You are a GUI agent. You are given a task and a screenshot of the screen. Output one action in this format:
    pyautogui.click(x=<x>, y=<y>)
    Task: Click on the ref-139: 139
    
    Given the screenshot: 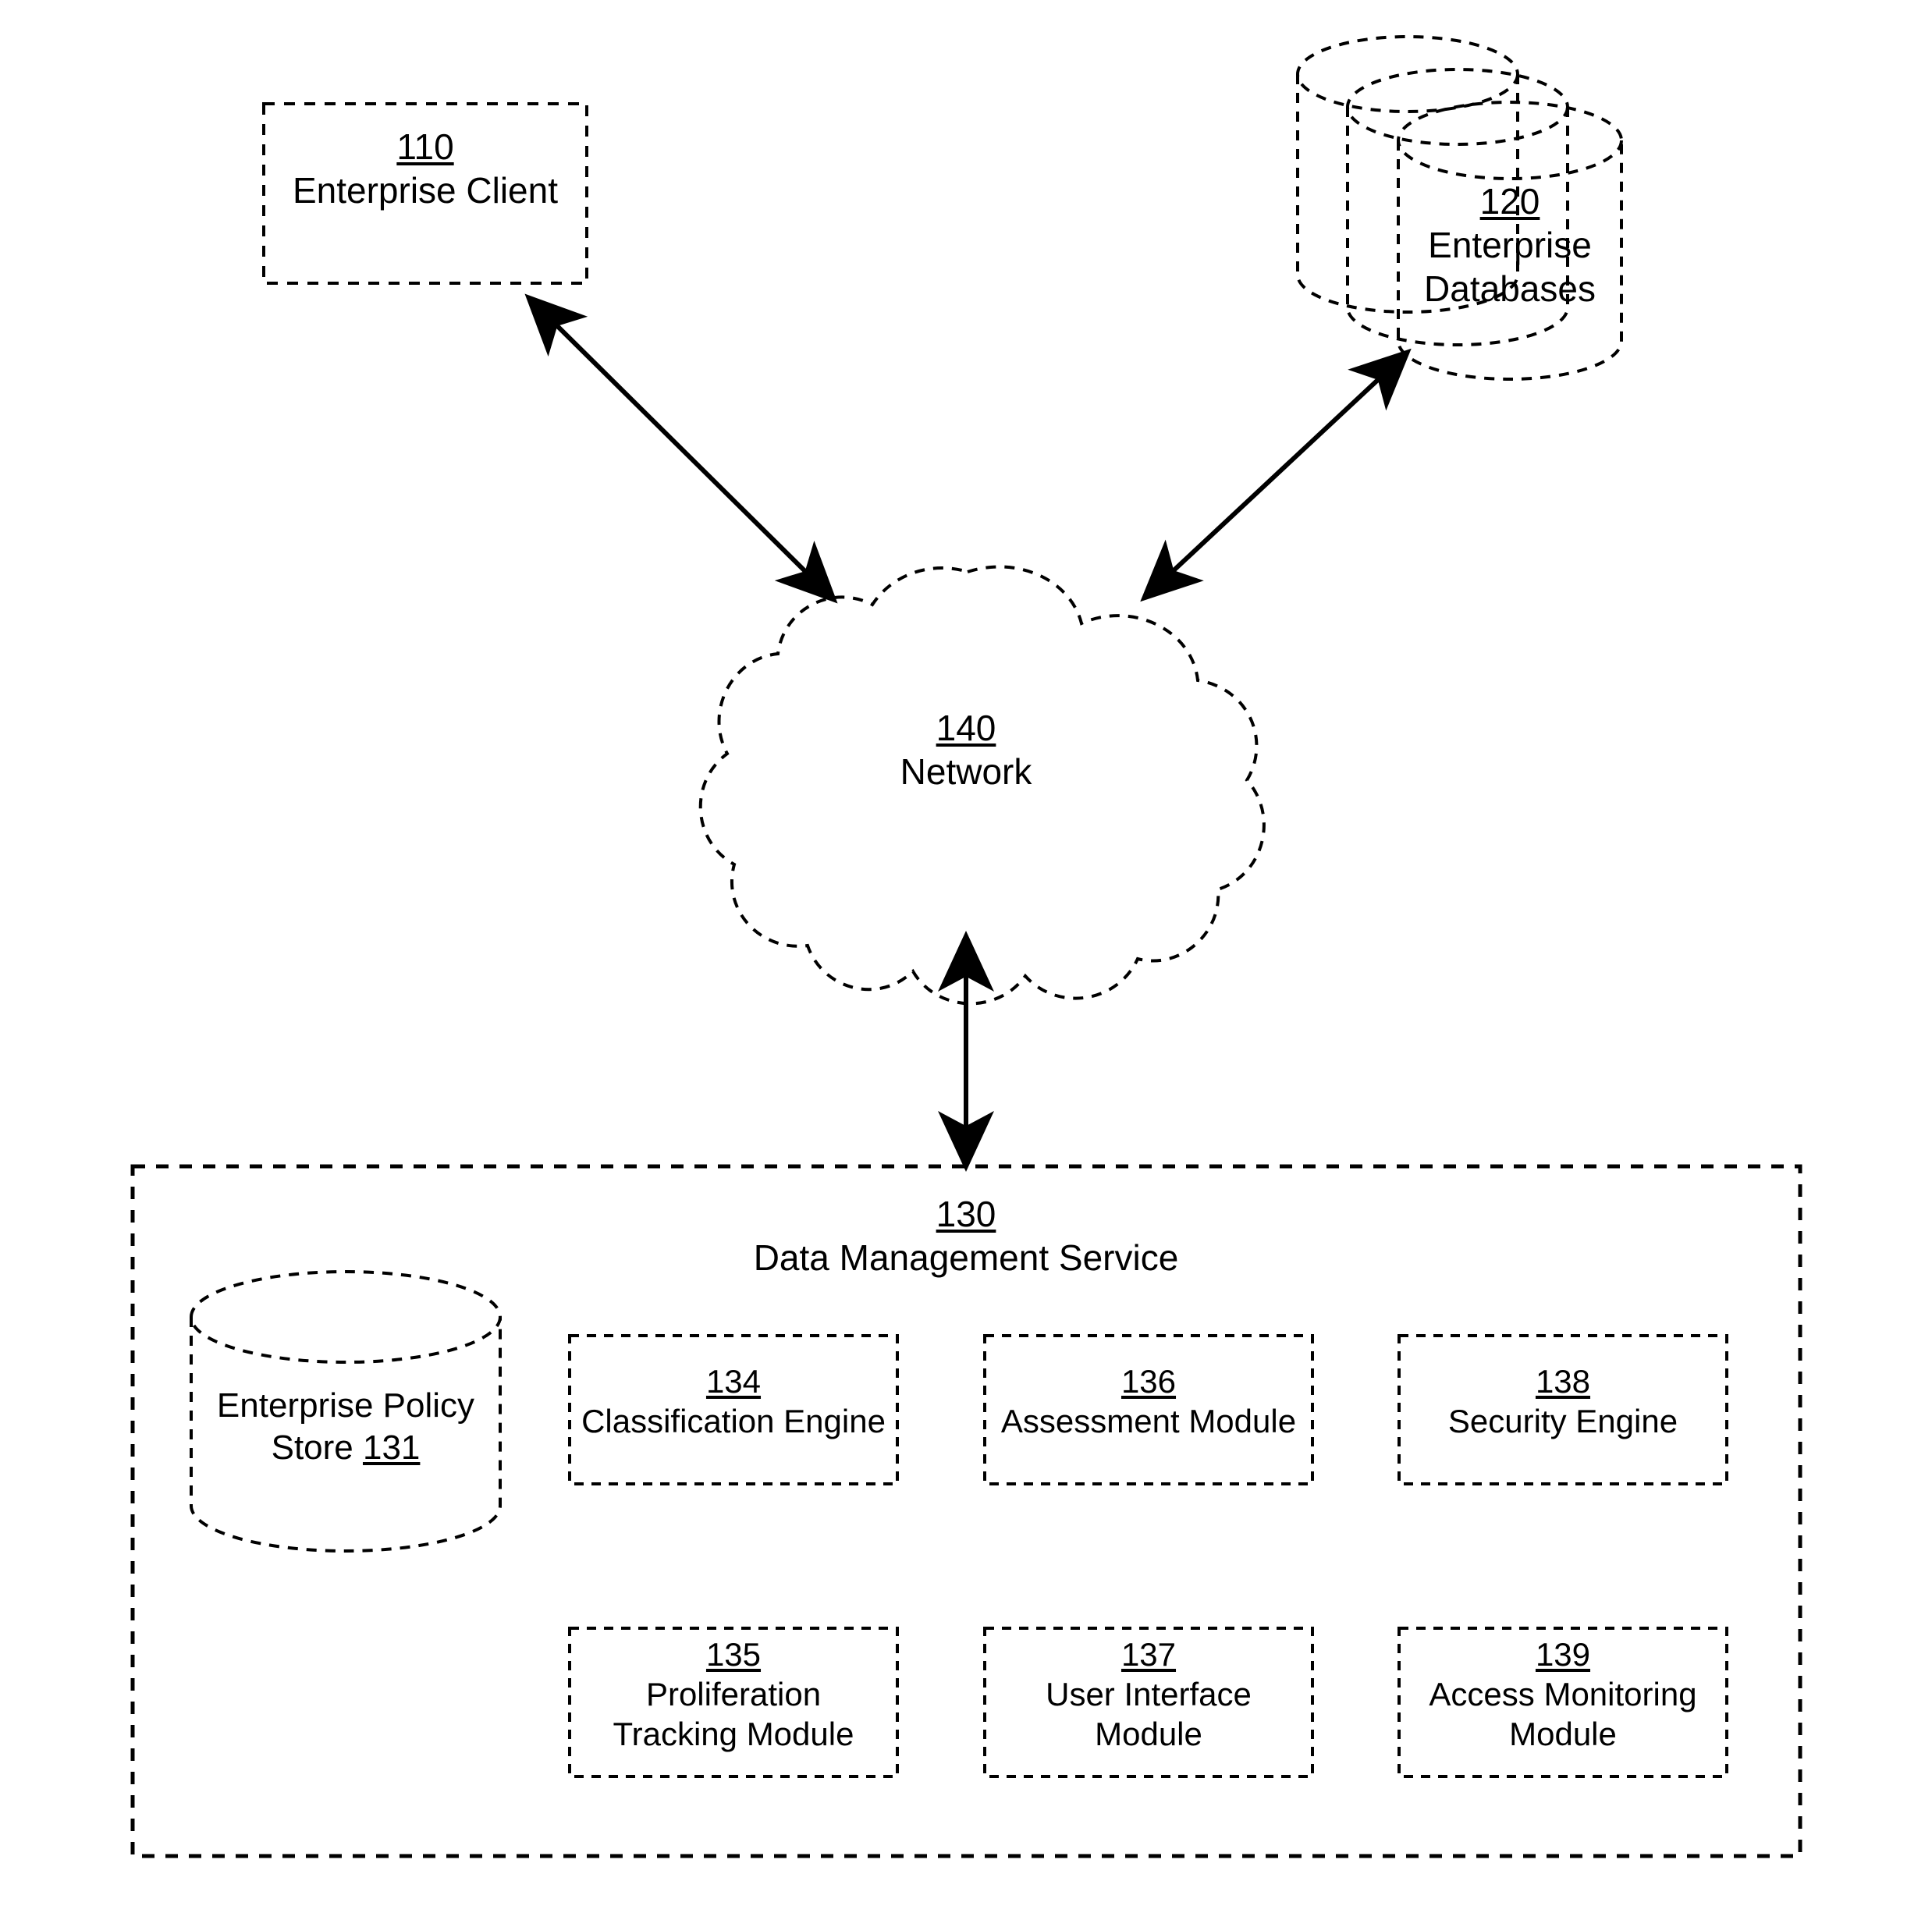 What is the action you would take?
    pyautogui.click(x=1563, y=1654)
    